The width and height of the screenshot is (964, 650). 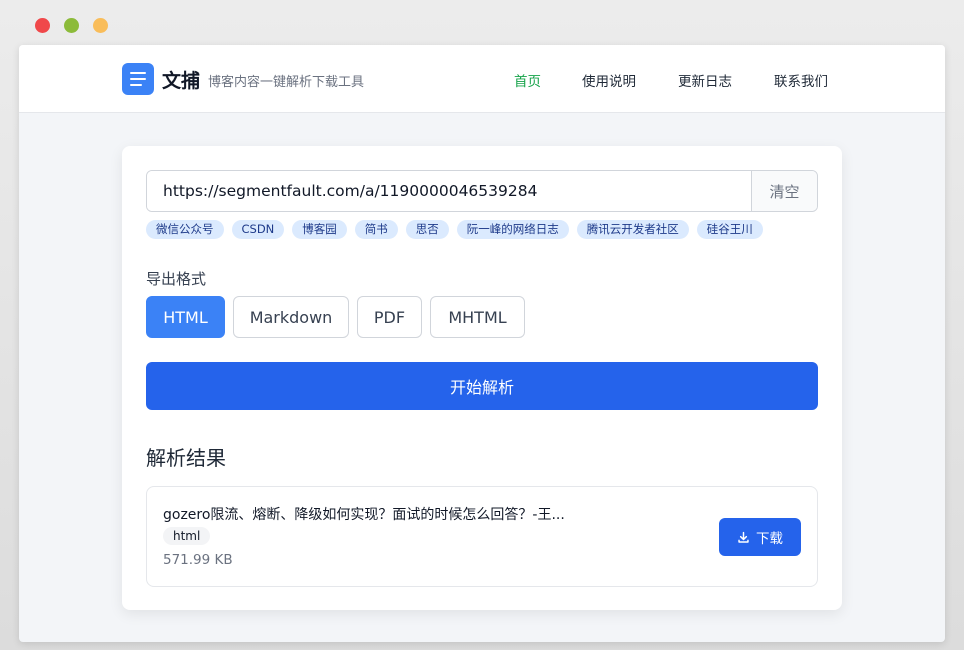 What do you see at coordinates (743, 537) in the screenshot?
I see `download-icon` at bounding box center [743, 537].